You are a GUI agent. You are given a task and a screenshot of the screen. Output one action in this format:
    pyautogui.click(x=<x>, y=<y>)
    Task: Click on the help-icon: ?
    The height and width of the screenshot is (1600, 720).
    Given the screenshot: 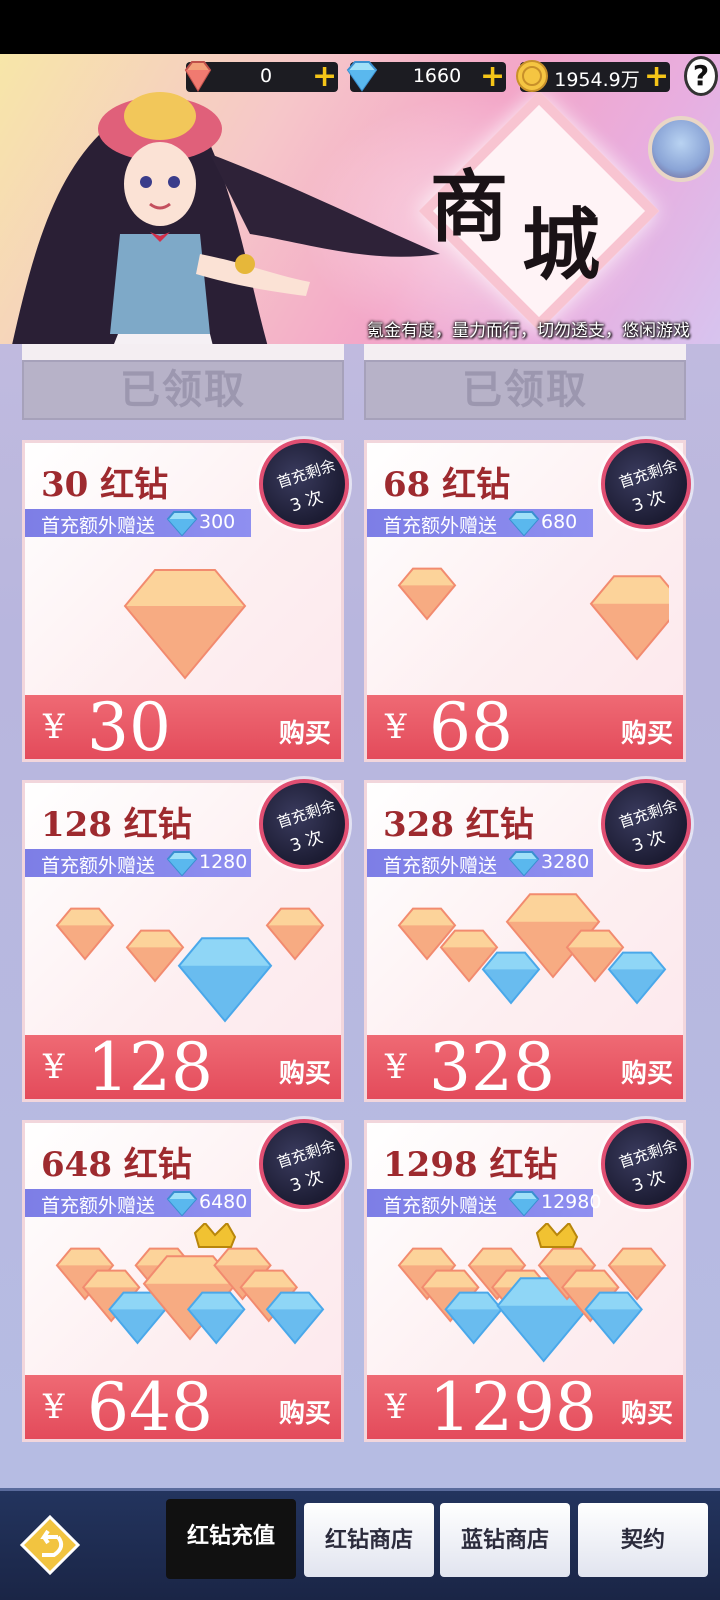 What is the action you would take?
    pyautogui.click(x=701, y=76)
    